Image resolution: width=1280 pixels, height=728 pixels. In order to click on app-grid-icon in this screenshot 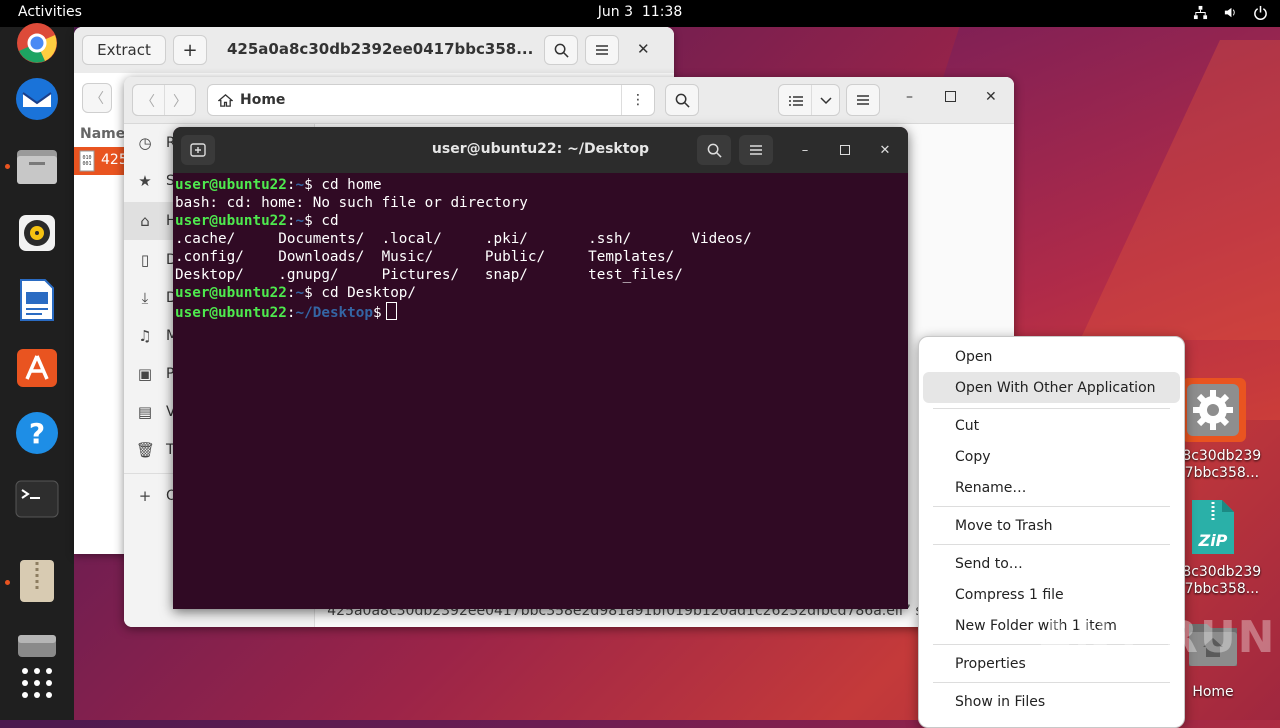, I will do `click(37, 683)`.